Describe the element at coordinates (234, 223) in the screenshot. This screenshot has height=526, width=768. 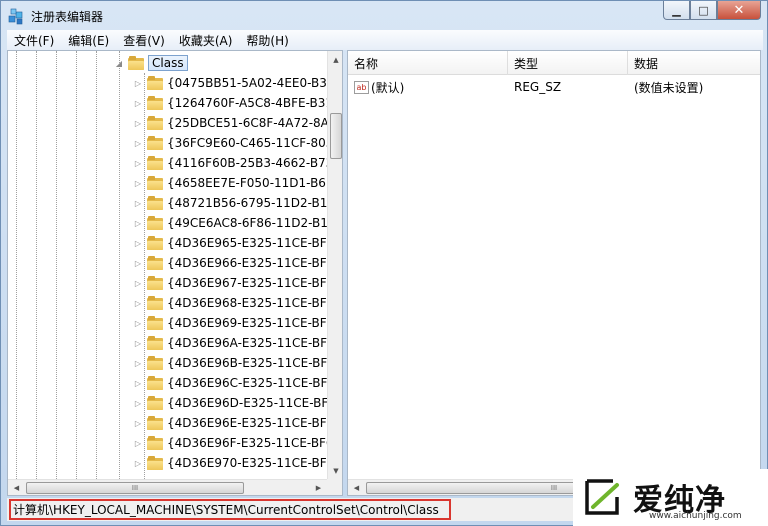
I see `tree-item: ▷ {49CE6AC8-6F86-11D2-B1E` at that location.